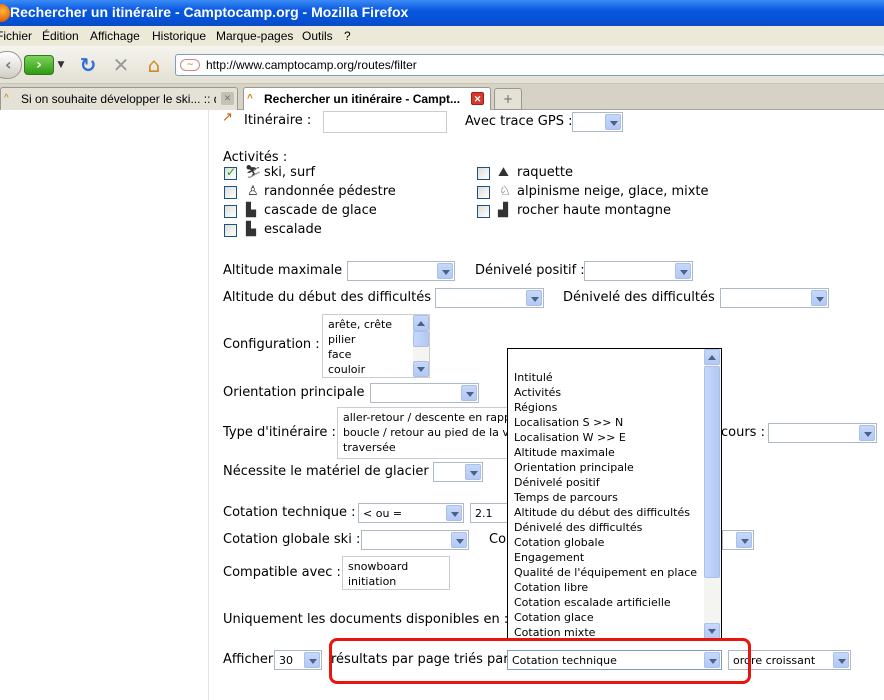 This screenshot has height=700, width=884. I want to click on climber-icon: ▙, so click(251, 229).